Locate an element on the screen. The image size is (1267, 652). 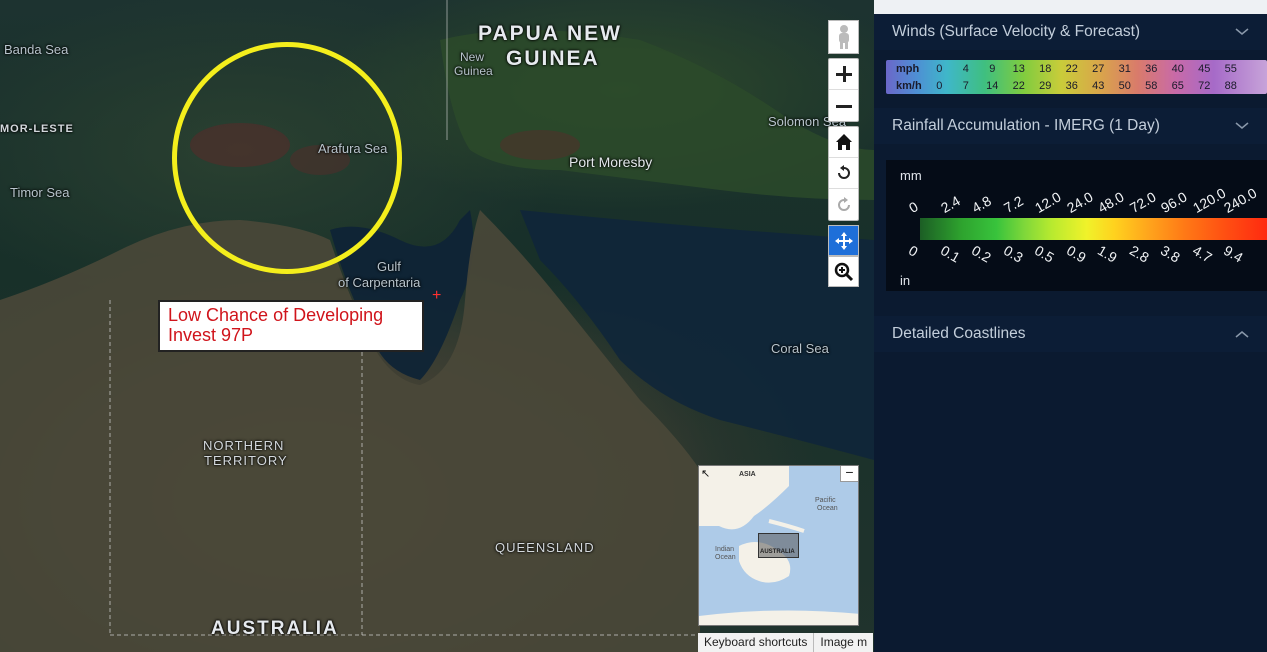
rain-in-tick: 9.4 is located at coordinates (1233, 254).